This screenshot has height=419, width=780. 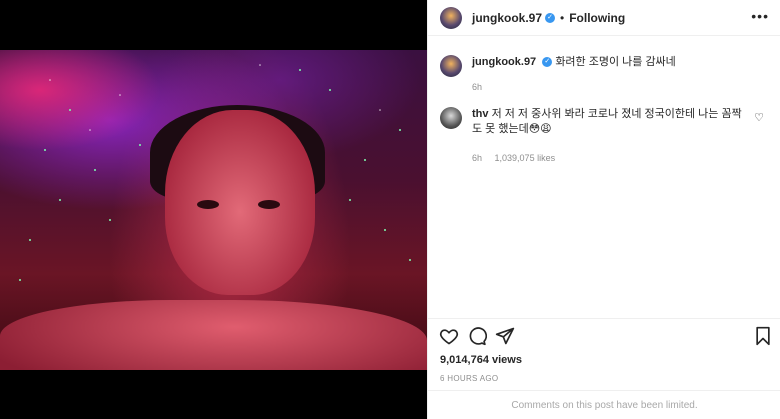 I want to click on caption-username: jungkook.97, so click(x=504, y=62).